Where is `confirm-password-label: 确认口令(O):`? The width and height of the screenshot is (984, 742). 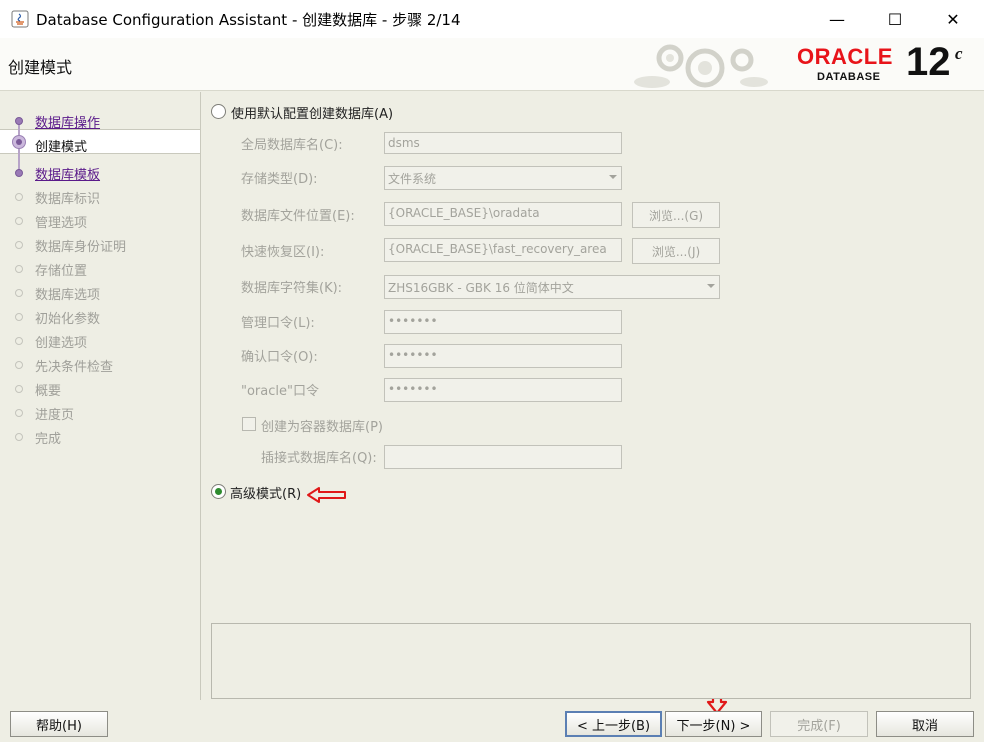
confirm-password-label: 确认口令(O): is located at coordinates (279, 357).